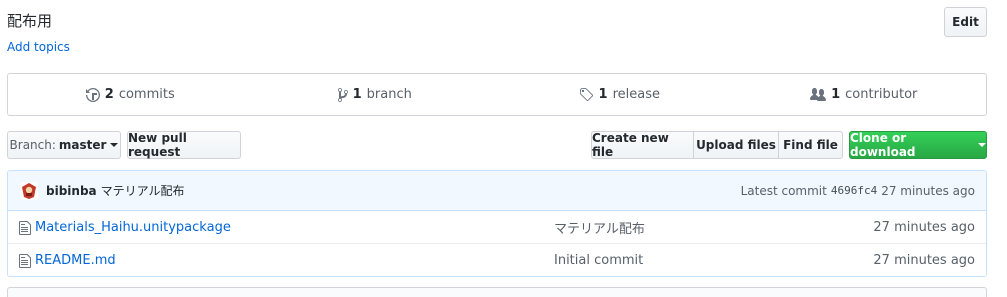 Image resolution: width=1007 pixels, height=297 pixels. Describe the element at coordinates (818, 94) in the screenshot. I see `people-icon` at that location.